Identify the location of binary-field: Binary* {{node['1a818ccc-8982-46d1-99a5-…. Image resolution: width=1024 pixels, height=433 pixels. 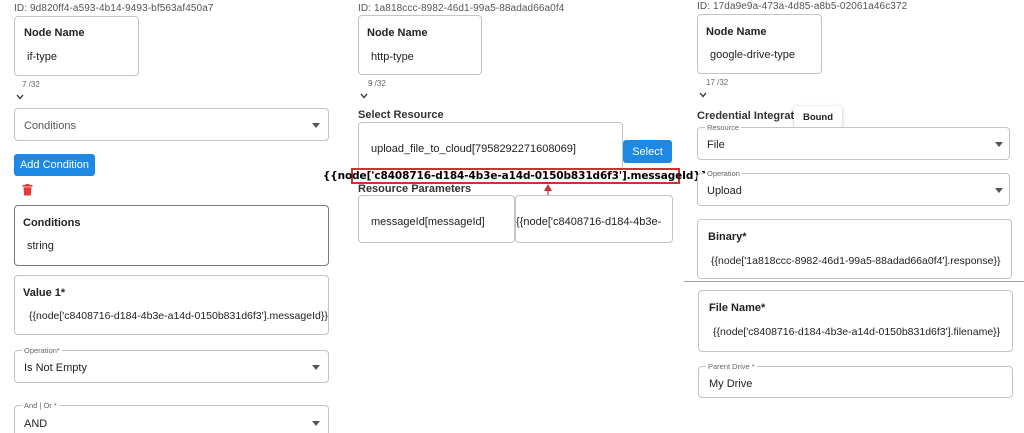
(854, 249).